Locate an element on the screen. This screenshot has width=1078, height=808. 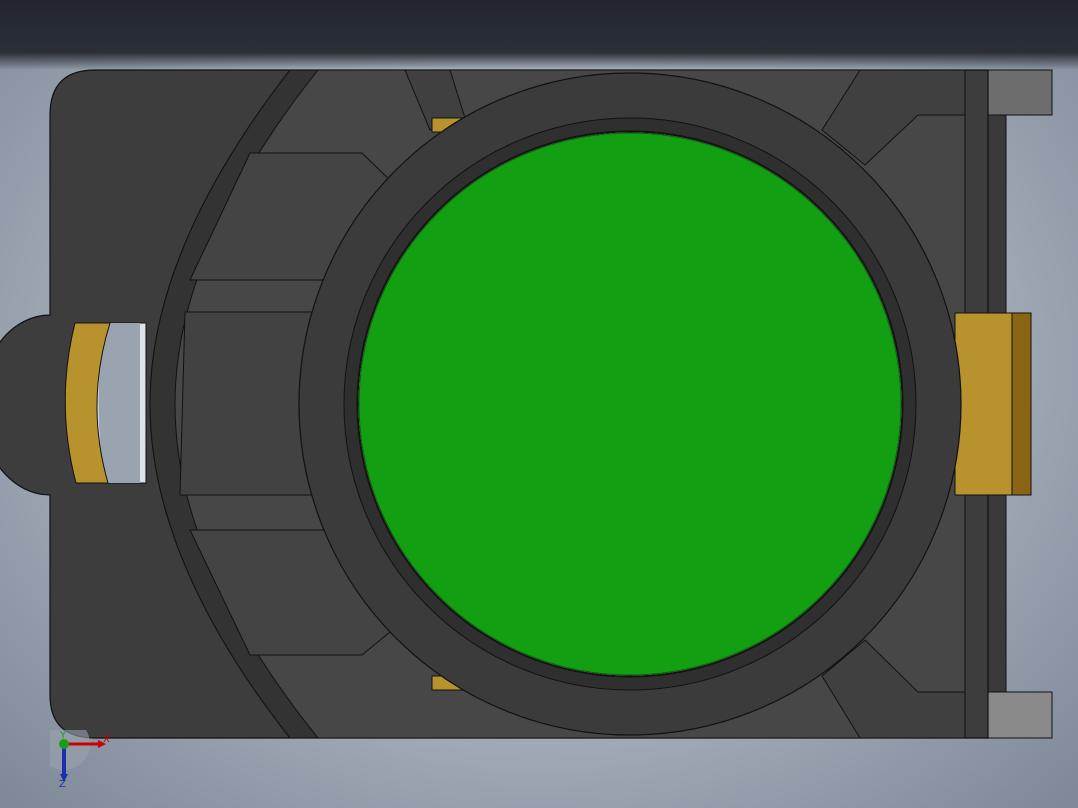
side-window-shade is located at coordinates (119, 403).